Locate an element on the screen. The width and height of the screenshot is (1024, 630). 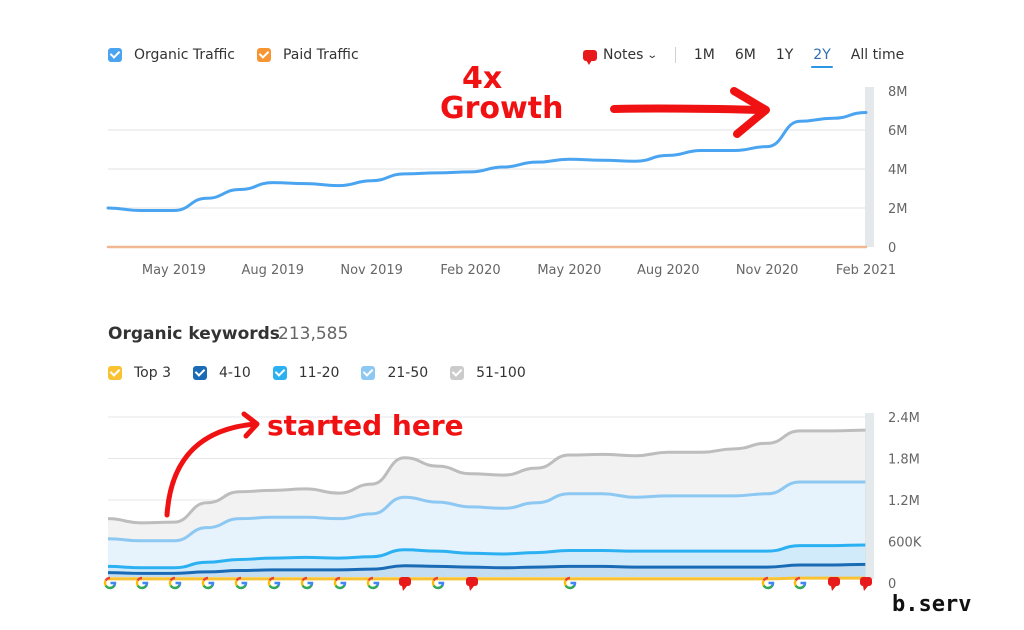
signature: b.serv is located at coordinates (931, 604).